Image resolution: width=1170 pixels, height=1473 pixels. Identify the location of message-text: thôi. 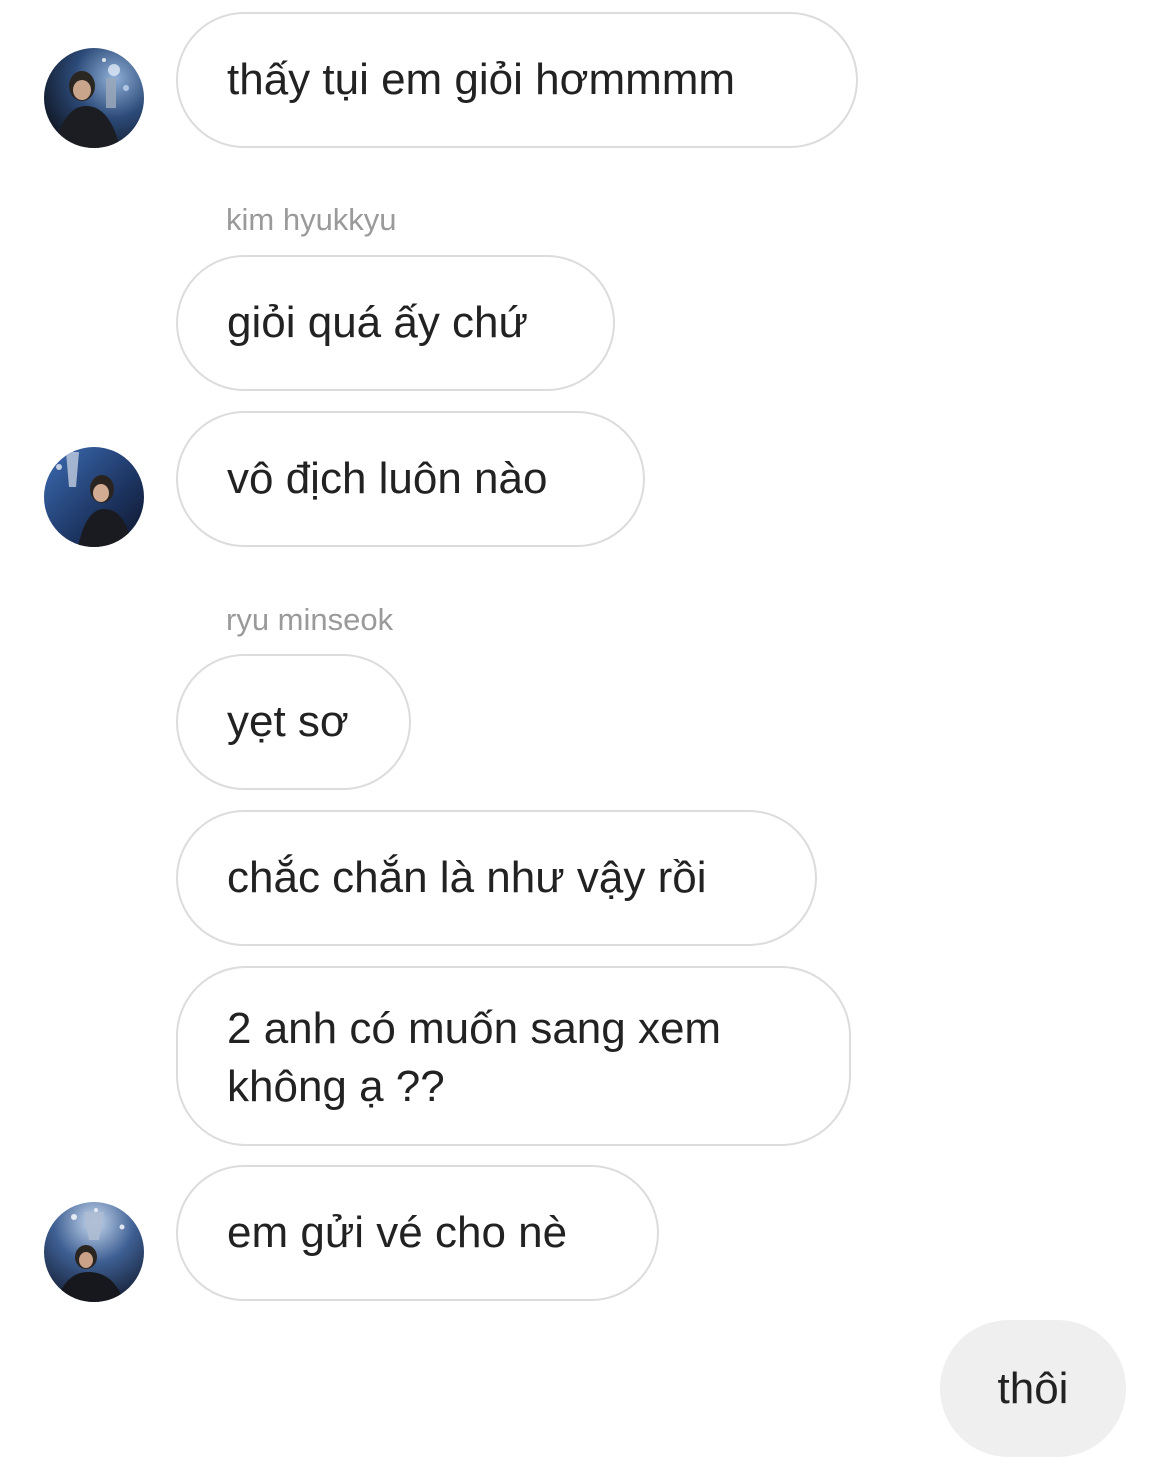
(1033, 1388).